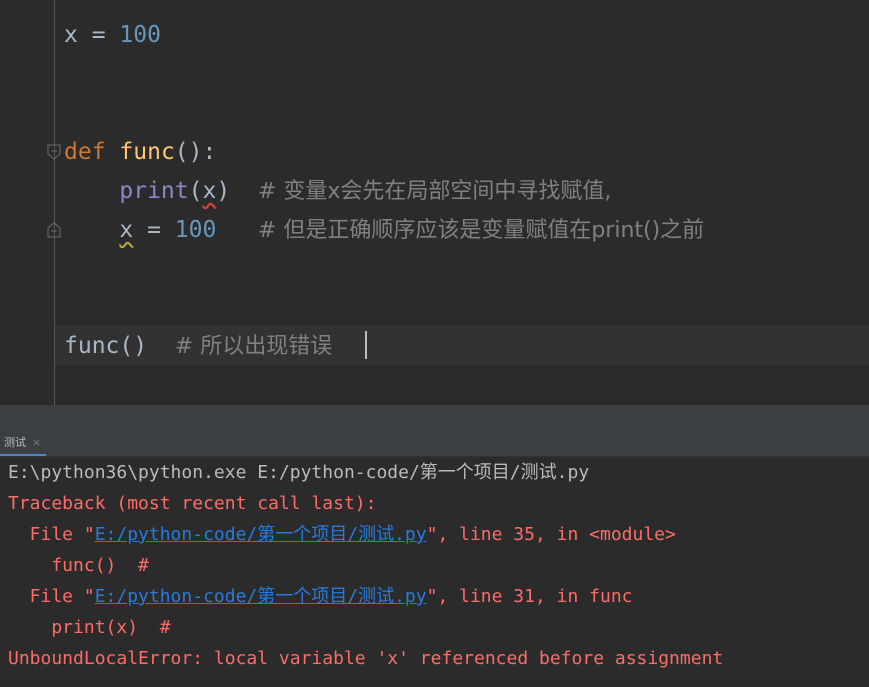  I want to click on close-icon: ×, so click(36, 442).